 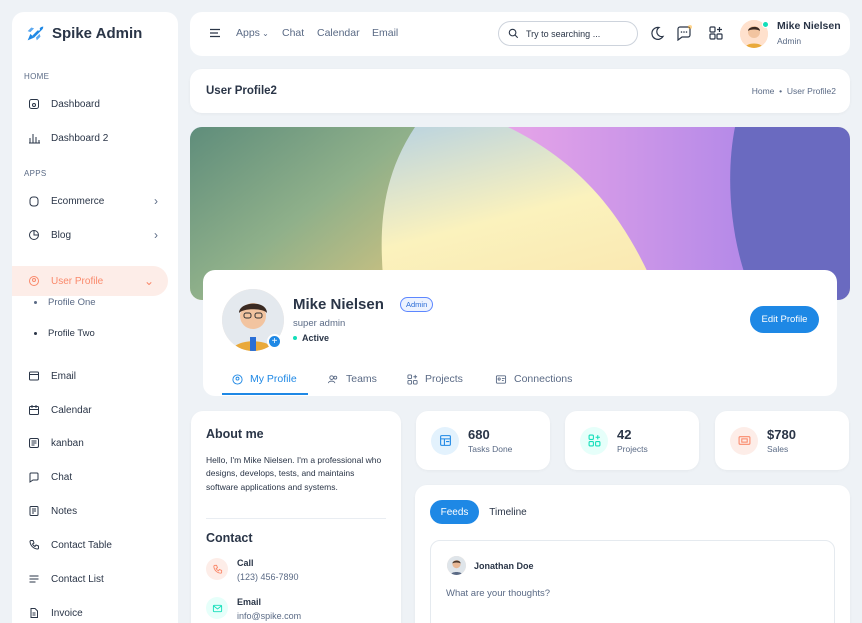 What do you see at coordinates (765, 24) in the screenshot?
I see `online-indicator` at bounding box center [765, 24].